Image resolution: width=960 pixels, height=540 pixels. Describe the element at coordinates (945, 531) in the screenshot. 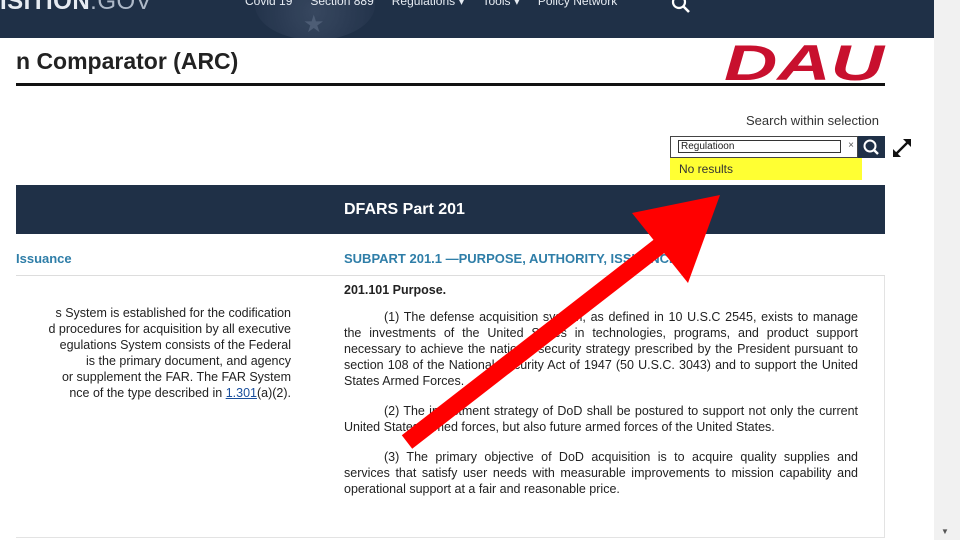

I see `scroll-down-icon: ▼` at that location.